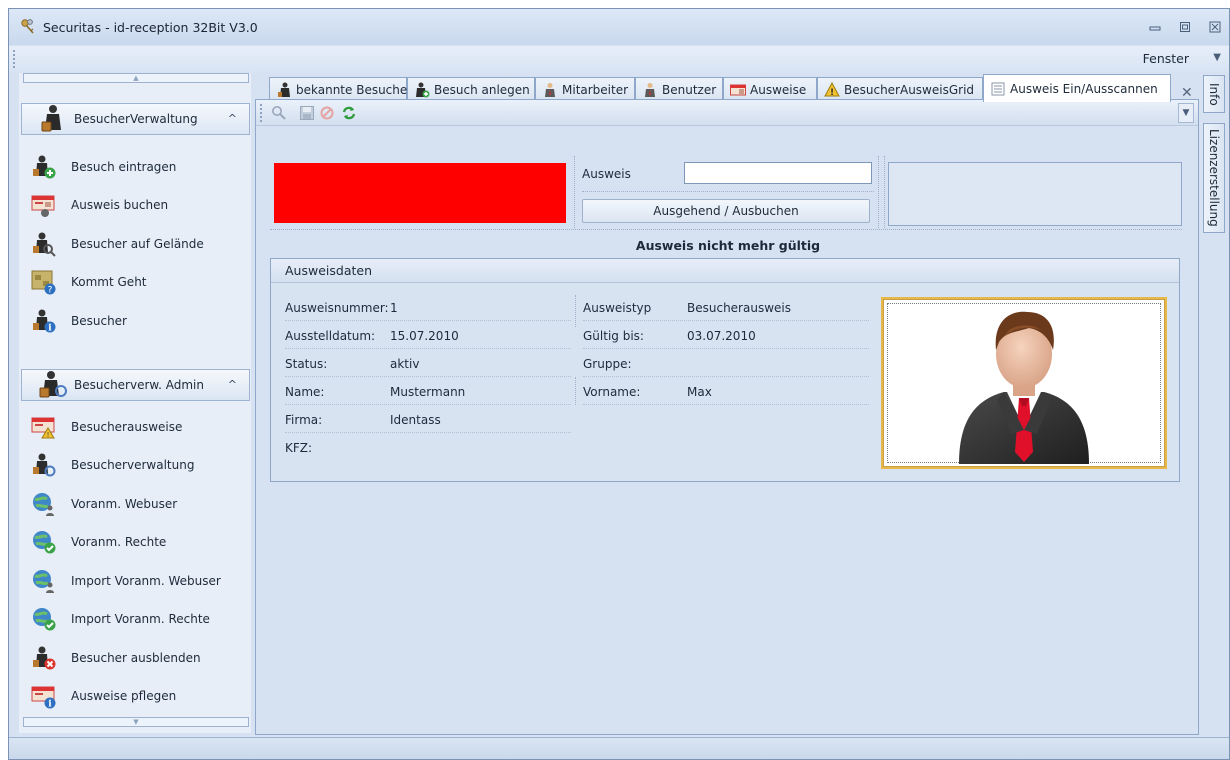 Image resolution: width=1230 pixels, height=760 pixels. What do you see at coordinates (306, 364) in the screenshot?
I see `field-label: Status:` at bounding box center [306, 364].